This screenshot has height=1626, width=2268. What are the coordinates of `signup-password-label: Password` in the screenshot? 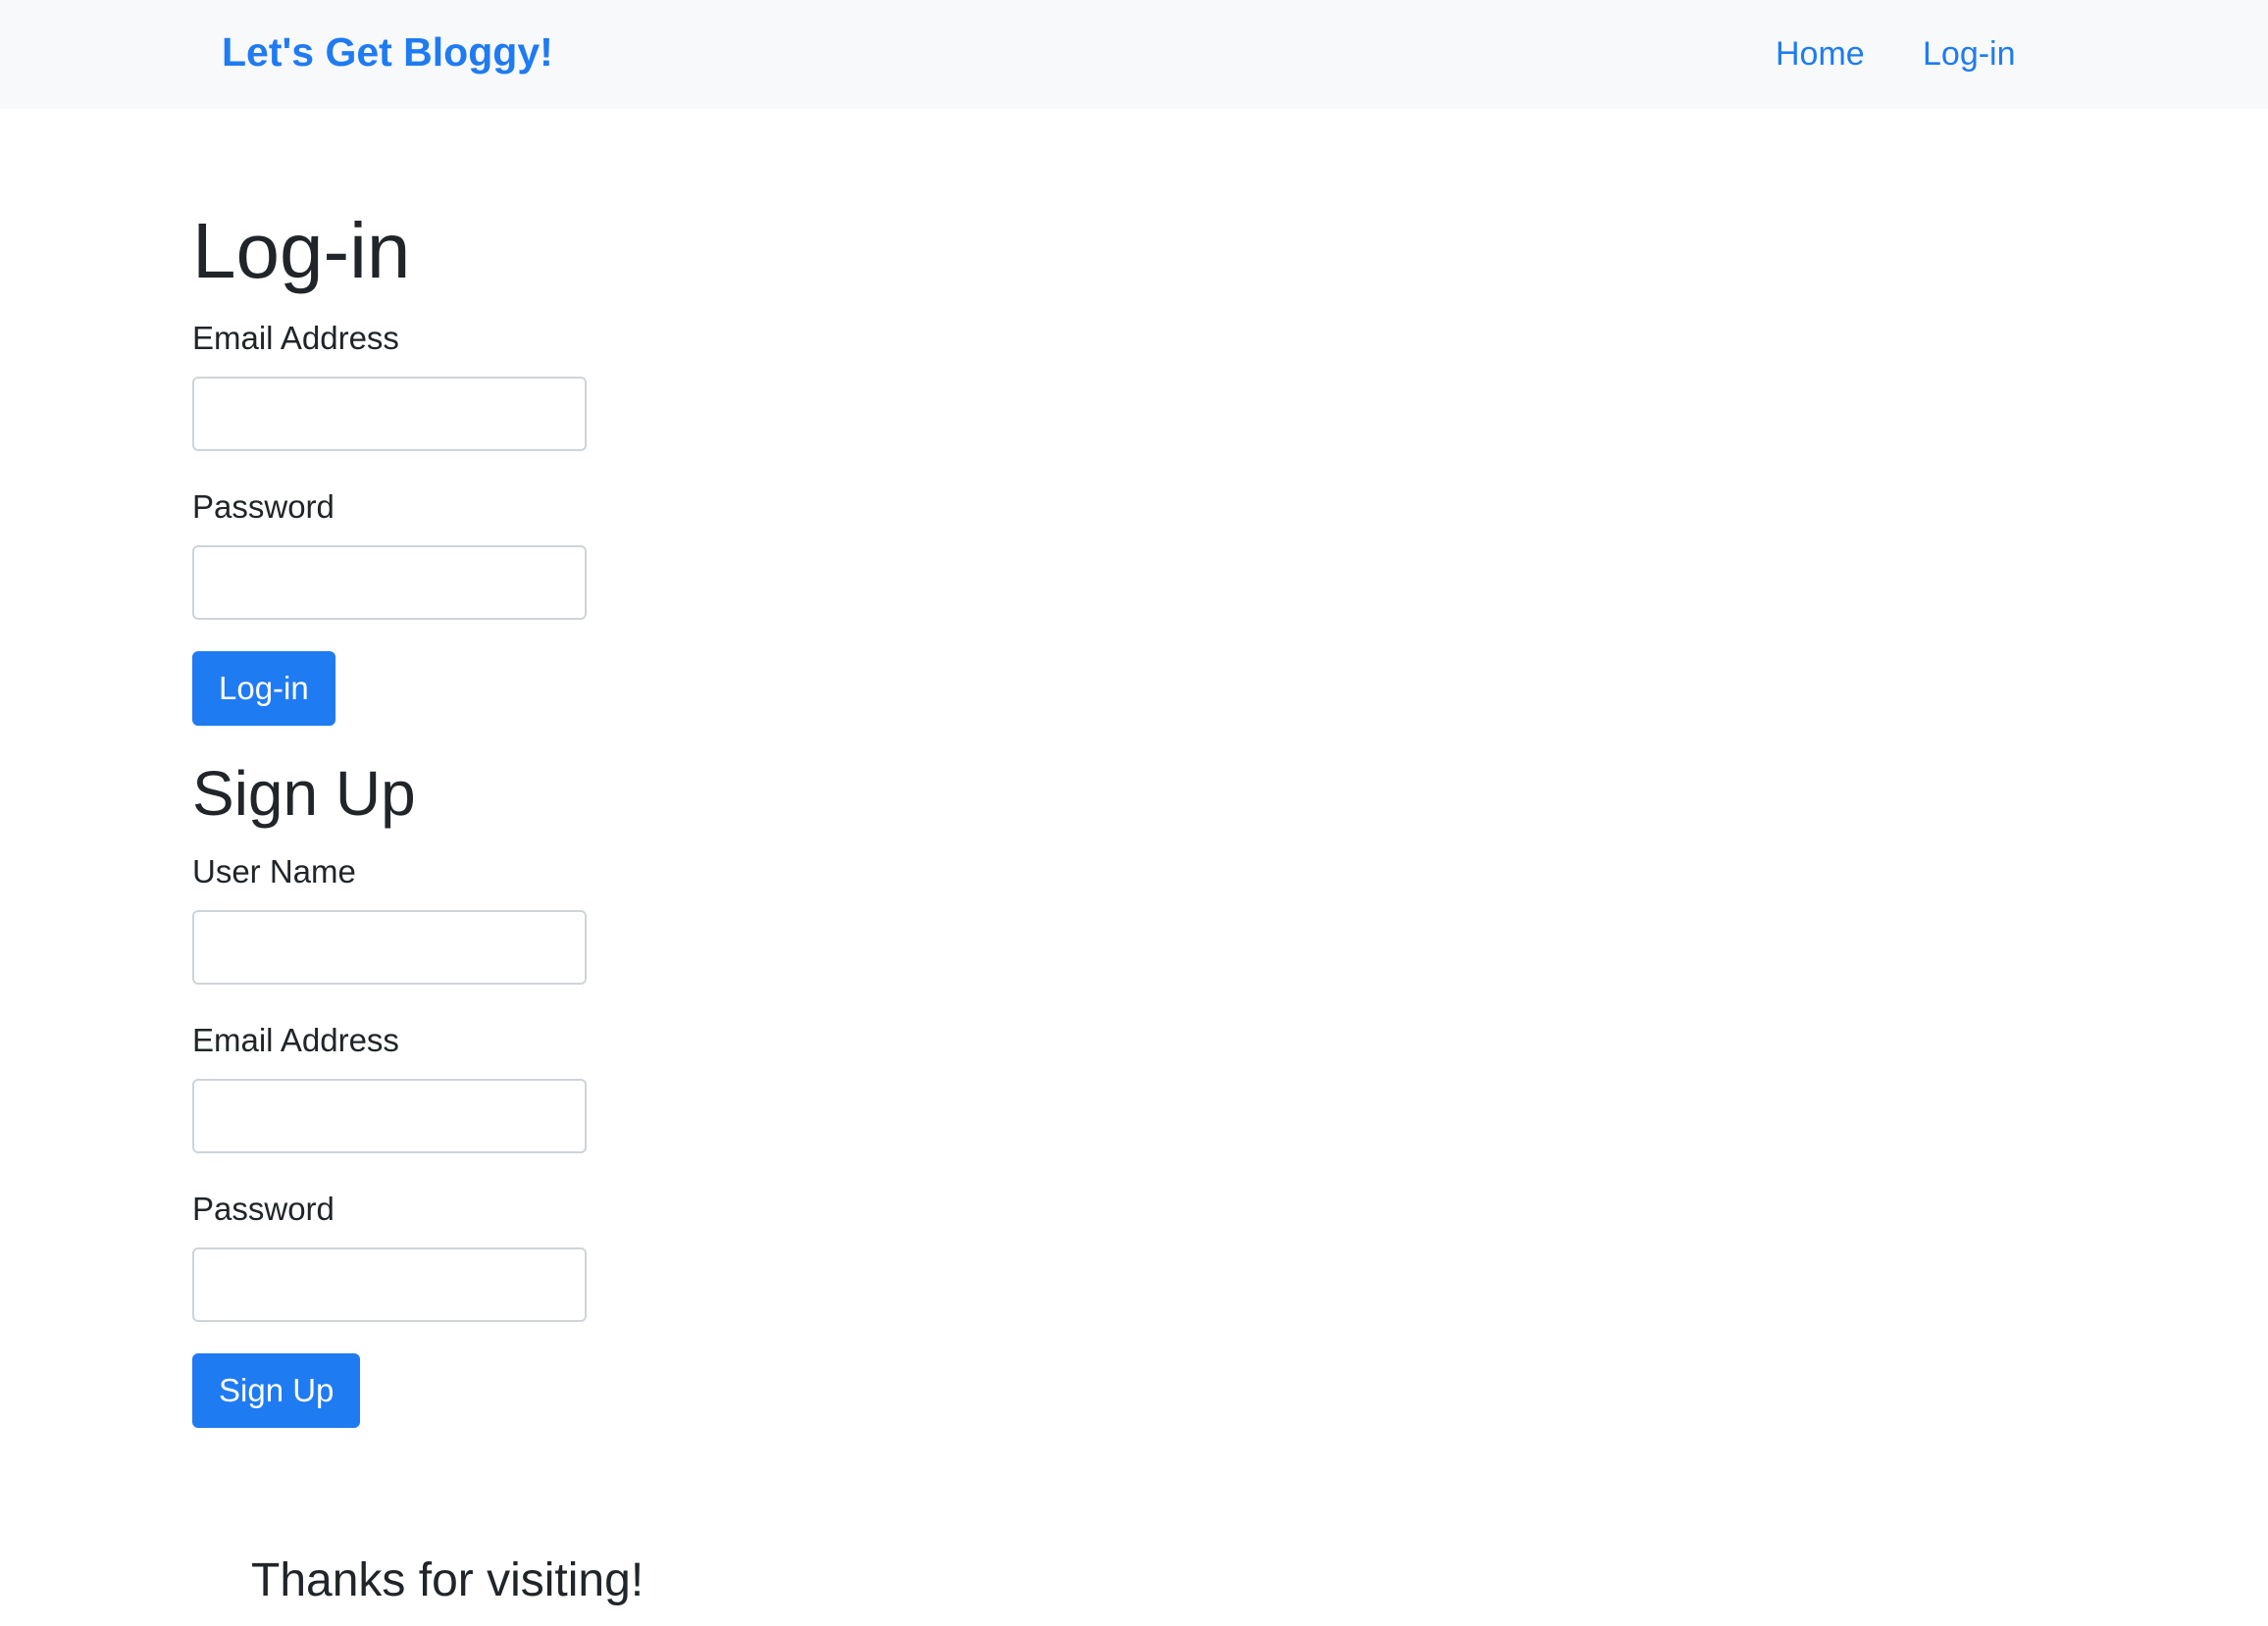 It's located at (263, 1209).